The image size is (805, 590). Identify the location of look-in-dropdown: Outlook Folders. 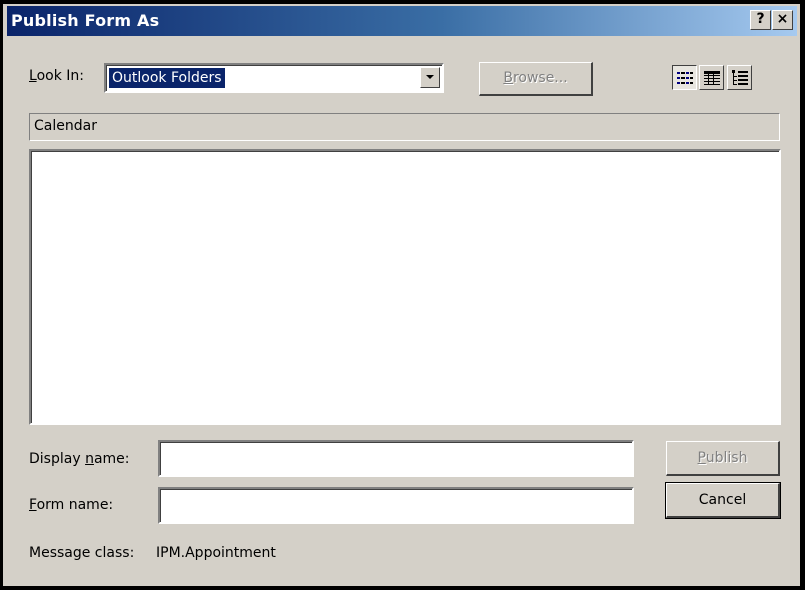
(274, 78).